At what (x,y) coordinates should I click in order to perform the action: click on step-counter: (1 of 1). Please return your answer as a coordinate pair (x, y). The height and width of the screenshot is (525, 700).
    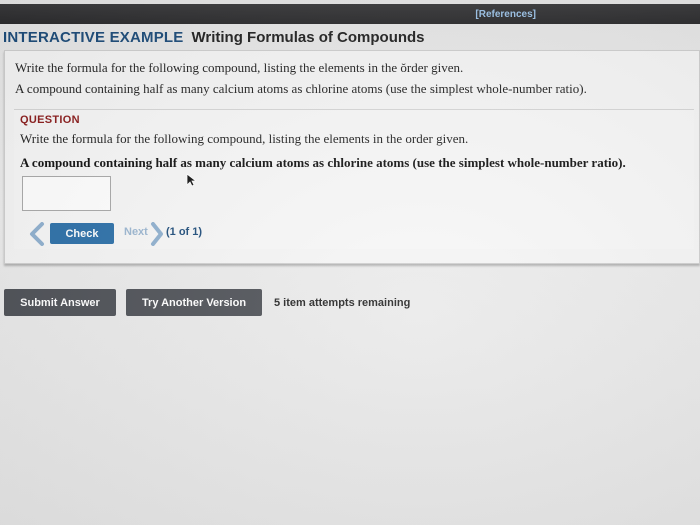
    Looking at the image, I should click on (184, 232).